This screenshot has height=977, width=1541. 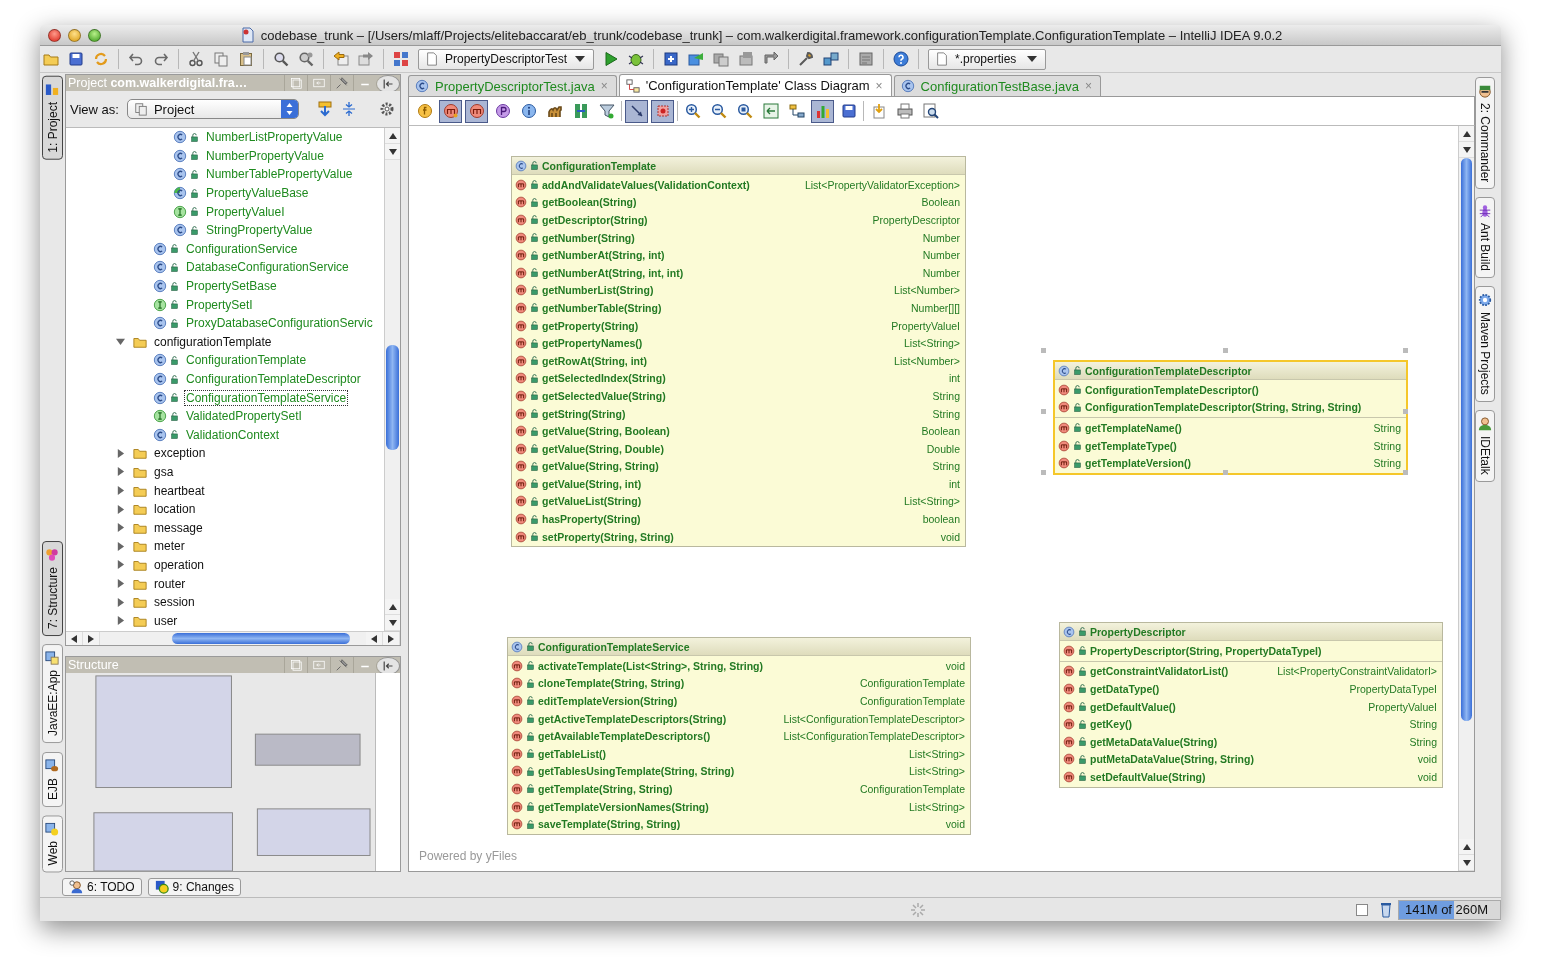 I want to click on tree-item: user, so click(x=166, y=620).